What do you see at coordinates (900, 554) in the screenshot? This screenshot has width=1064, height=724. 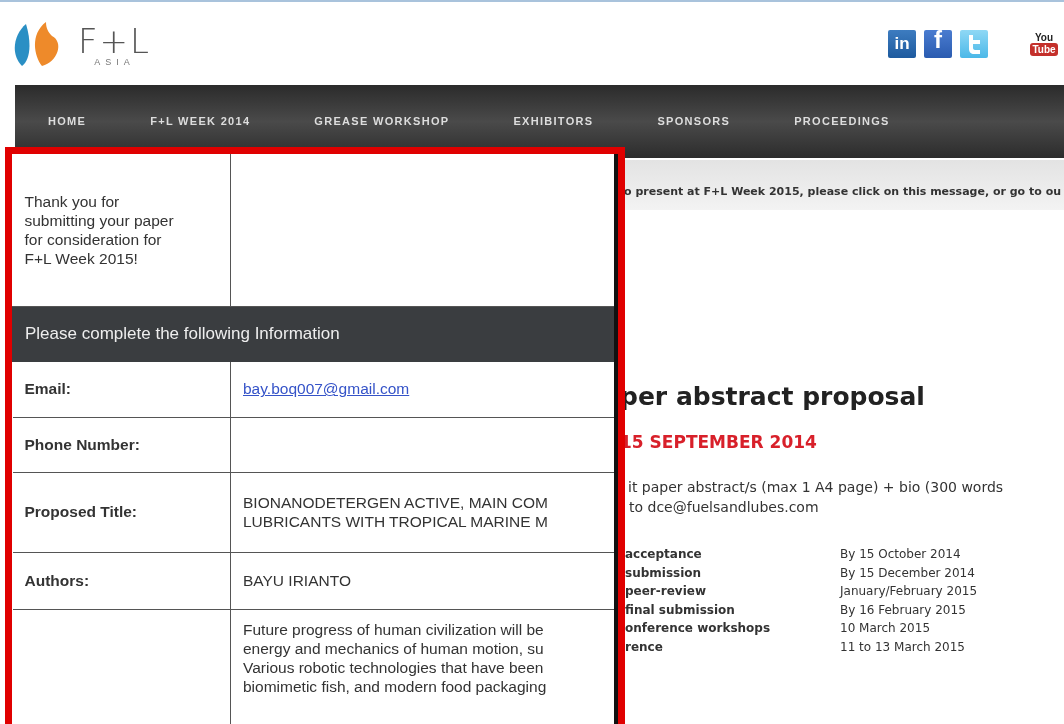 I see `schedule-date: By 15 October 2014` at bounding box center [900, 554].